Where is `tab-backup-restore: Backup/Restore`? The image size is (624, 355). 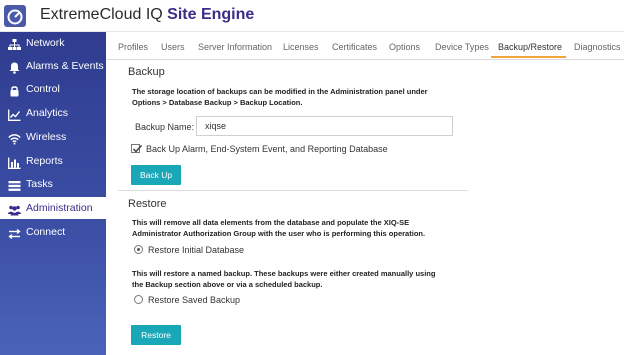 tab-backup-restore: Backup/Restore is located at coordinates (530, 47).